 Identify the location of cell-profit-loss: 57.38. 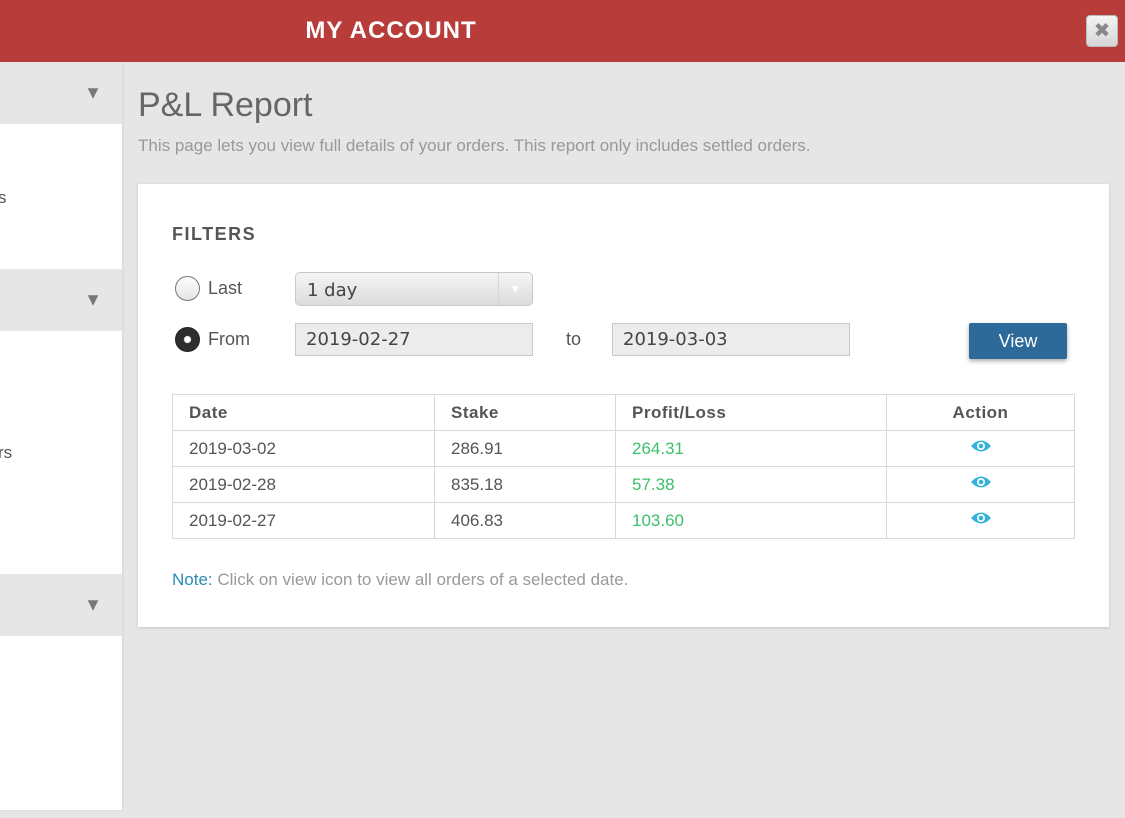
(751, 484).